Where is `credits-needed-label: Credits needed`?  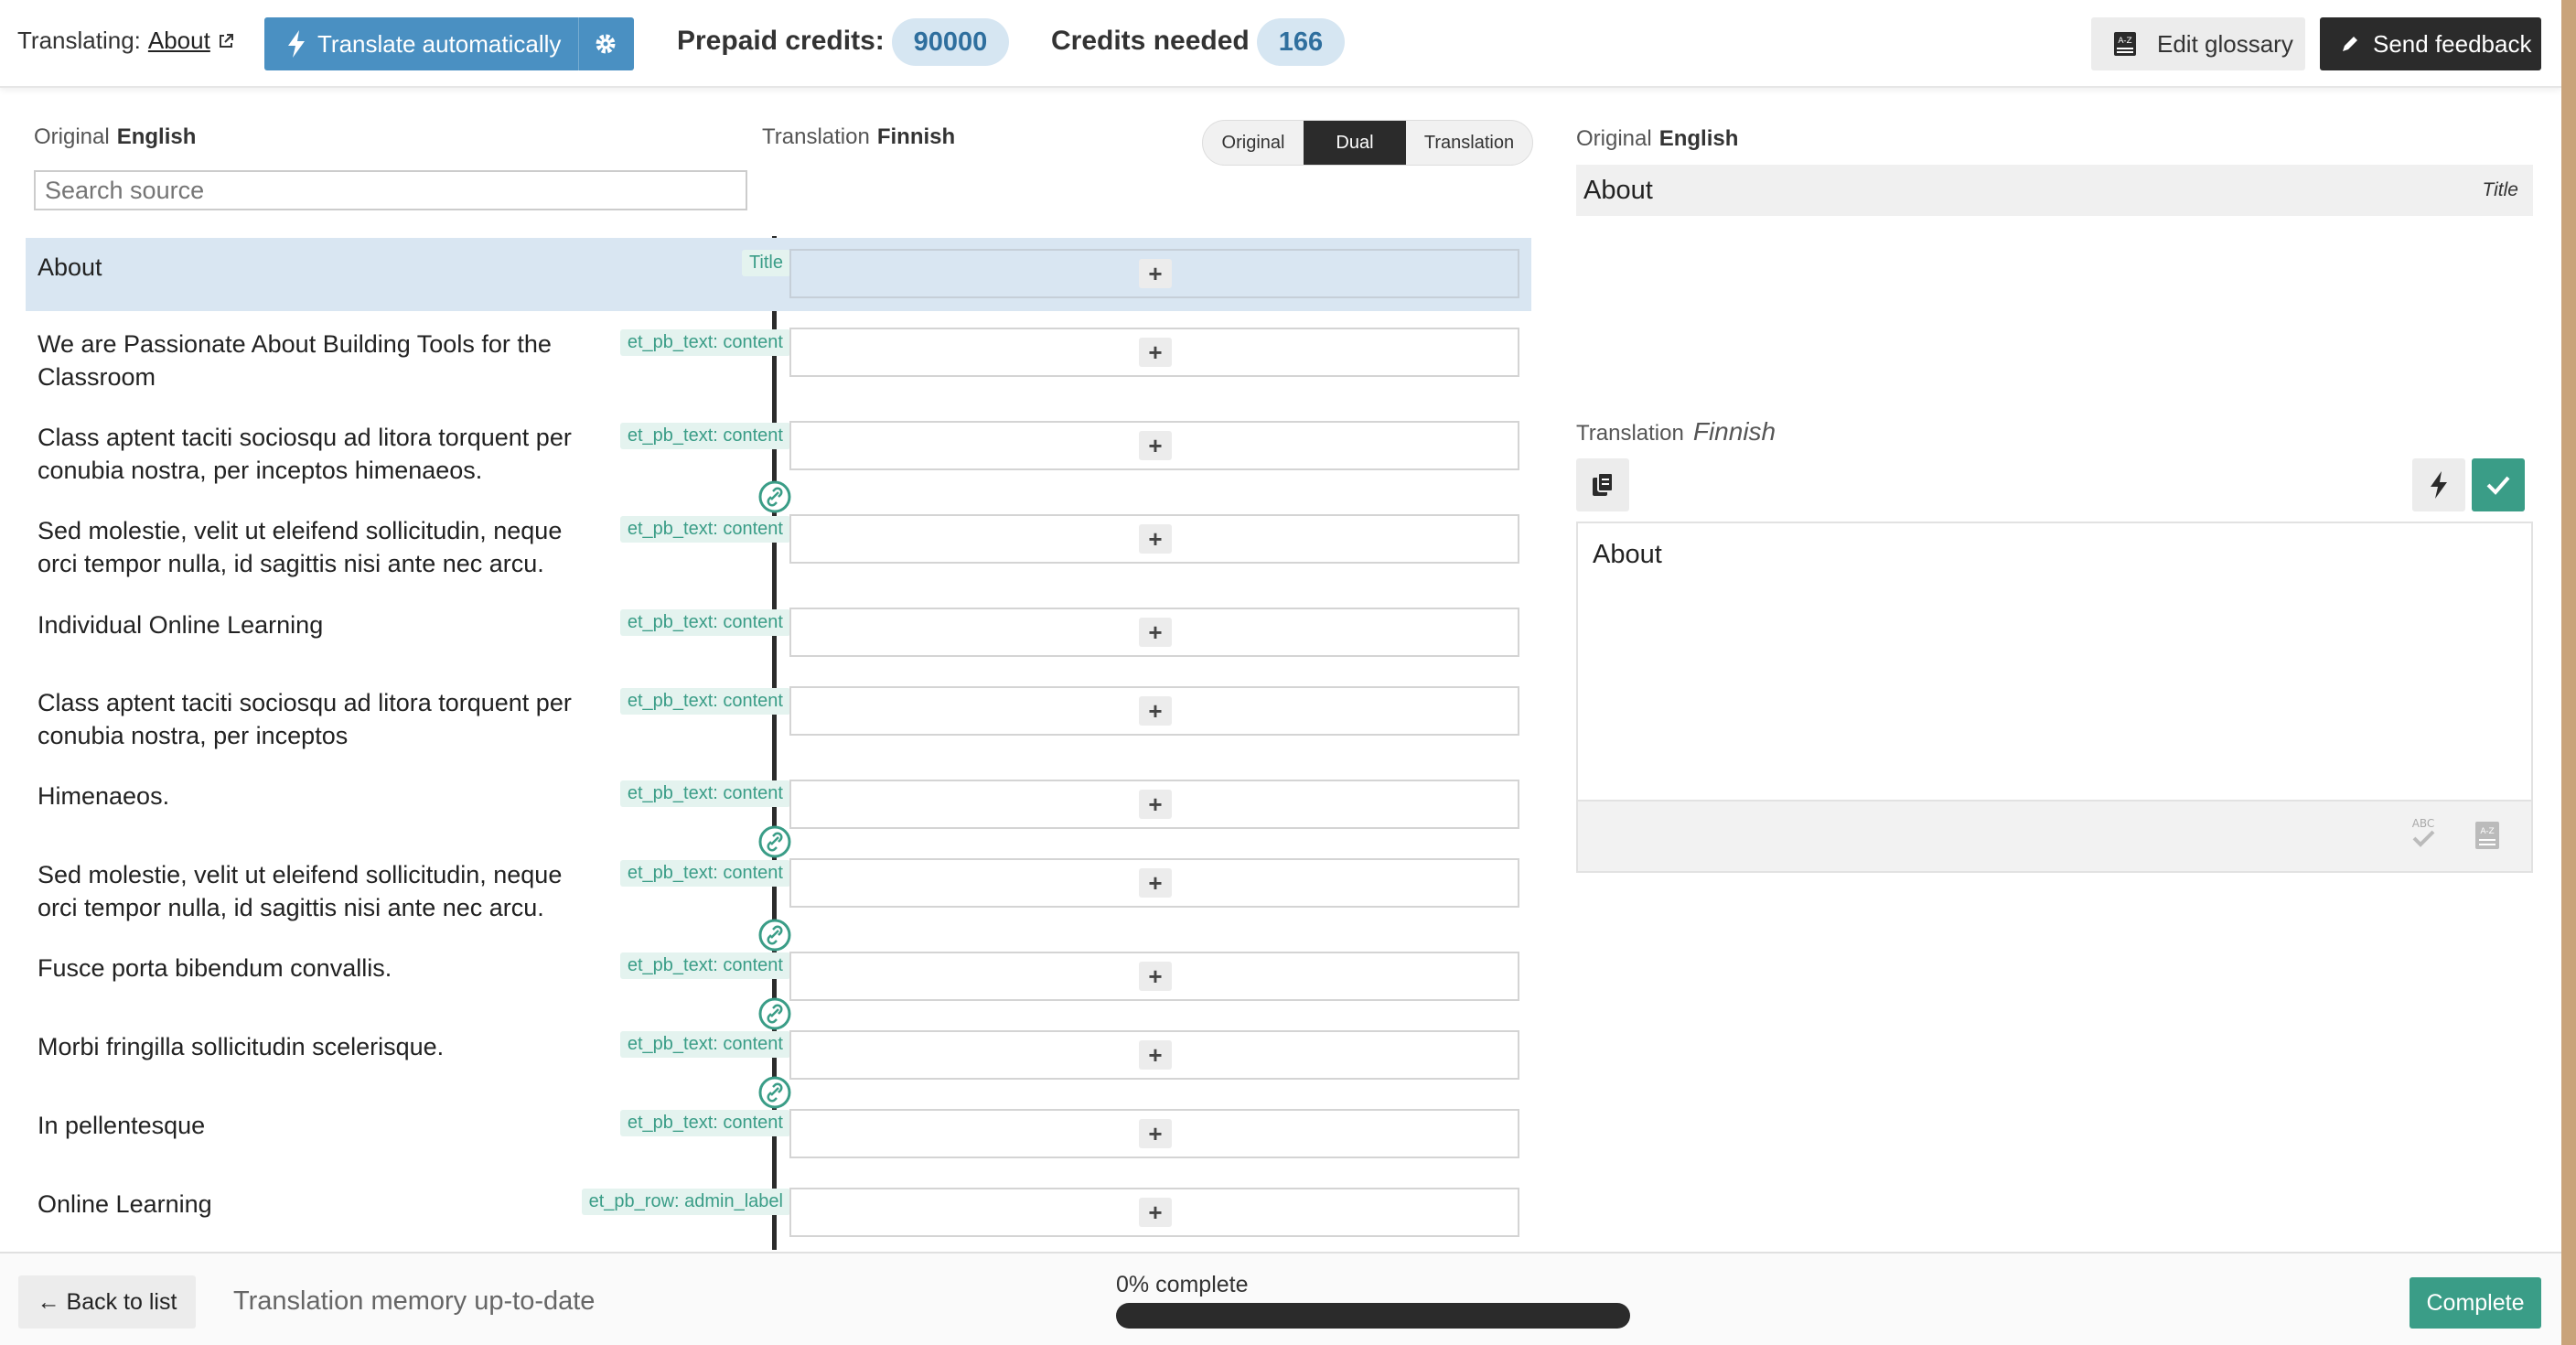 credits-needed-label: Credits needed is located at coordinates (1150, 41).